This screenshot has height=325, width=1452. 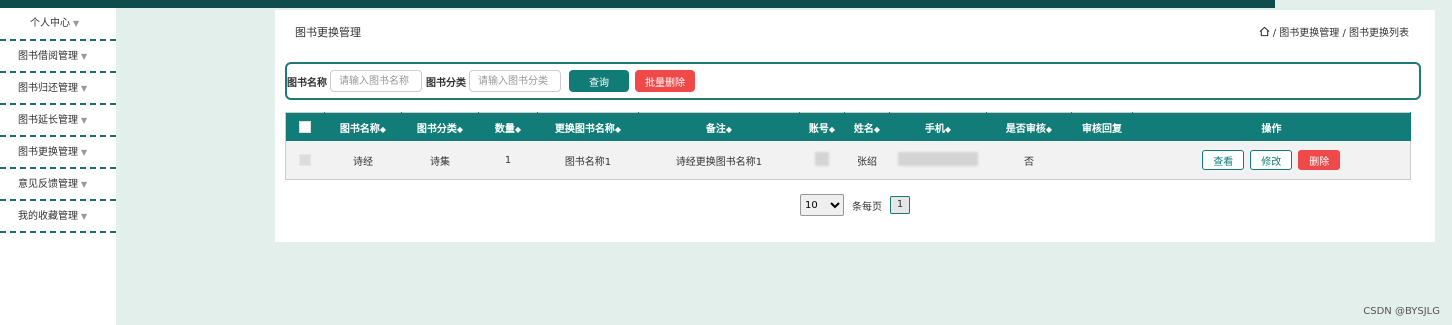 I want to click on cell-remark: 诗经更换图书名称1, so click(x=719, y=160).